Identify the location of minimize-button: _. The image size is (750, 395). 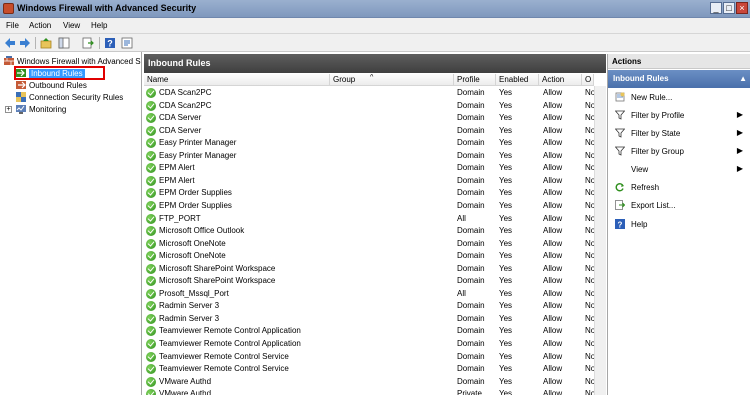
(716, 8).